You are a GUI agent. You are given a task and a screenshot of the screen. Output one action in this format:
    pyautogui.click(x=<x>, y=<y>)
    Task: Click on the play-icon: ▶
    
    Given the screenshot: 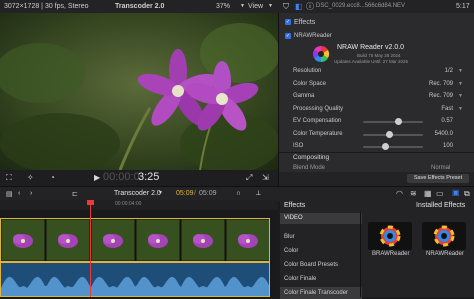 What is the action you would take?
    pyautogui.click(x=97, y=177)
    